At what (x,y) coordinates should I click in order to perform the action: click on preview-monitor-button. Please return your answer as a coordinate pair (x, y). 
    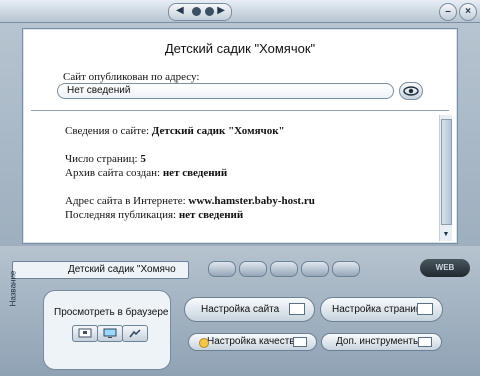
    Looking at the image, I should click on (110, 333).